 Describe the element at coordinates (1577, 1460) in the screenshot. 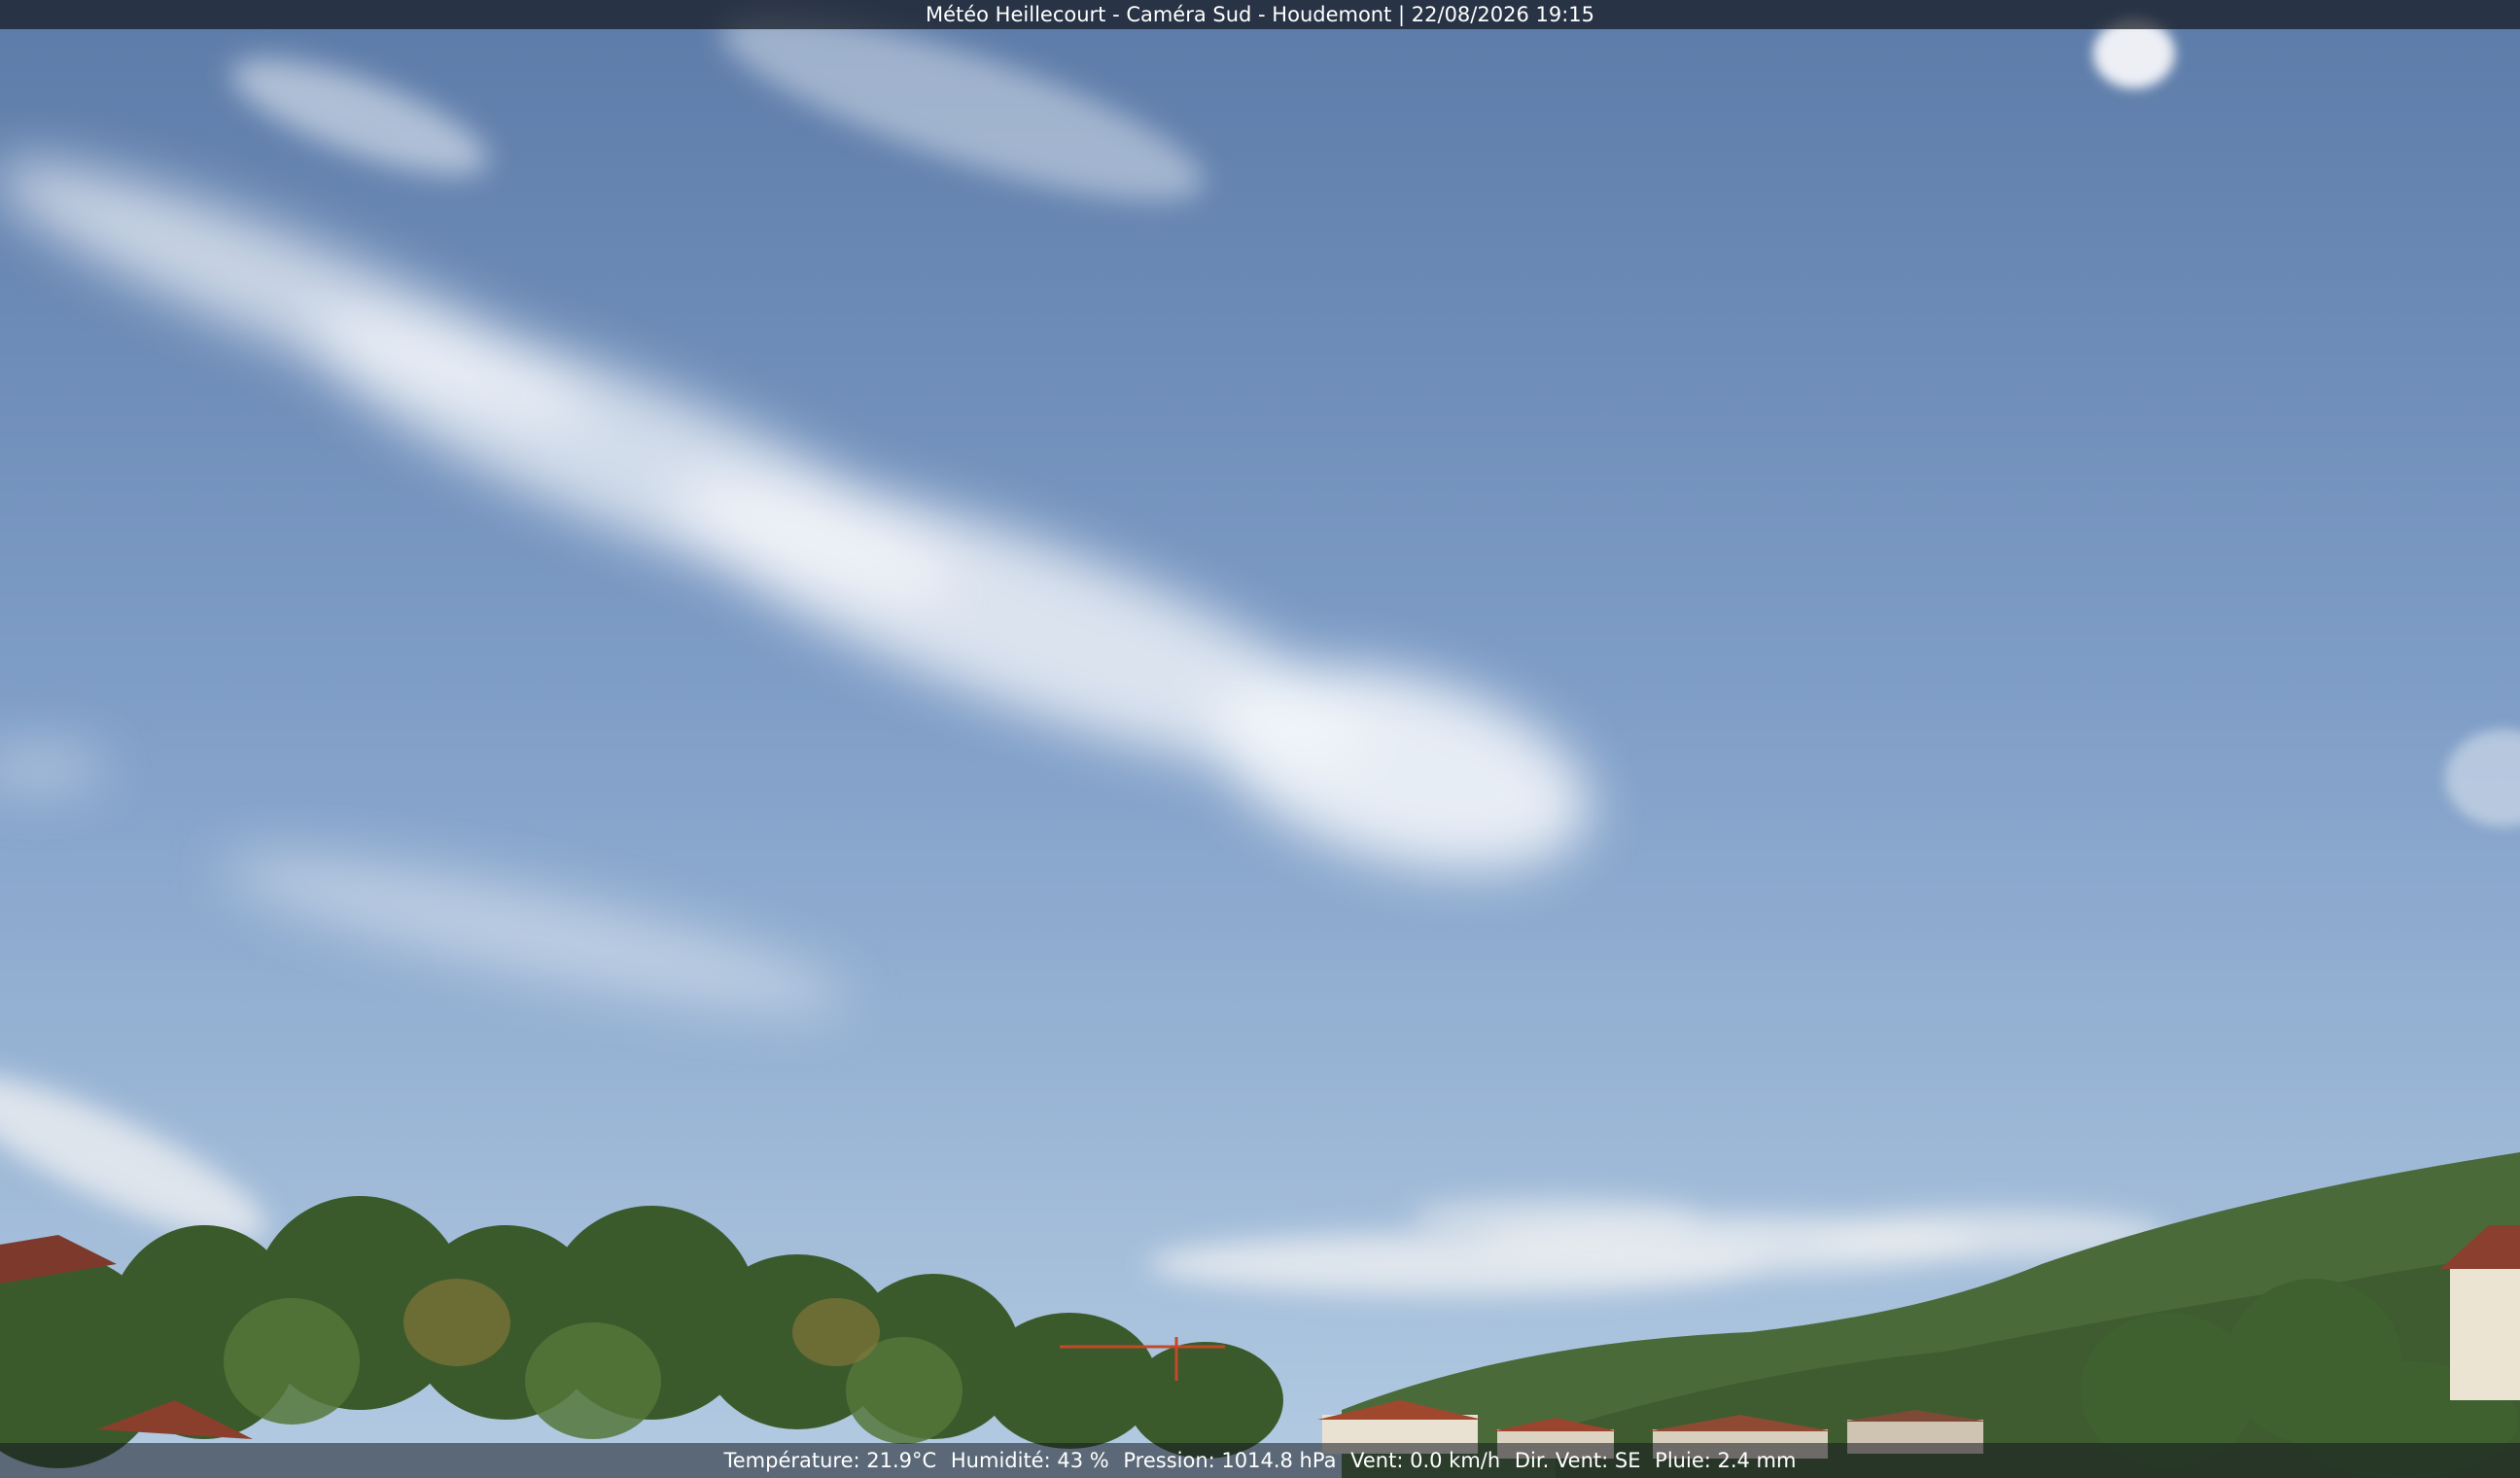

I see `wind-direction-readout: Dir. Vent: SE` at that location.